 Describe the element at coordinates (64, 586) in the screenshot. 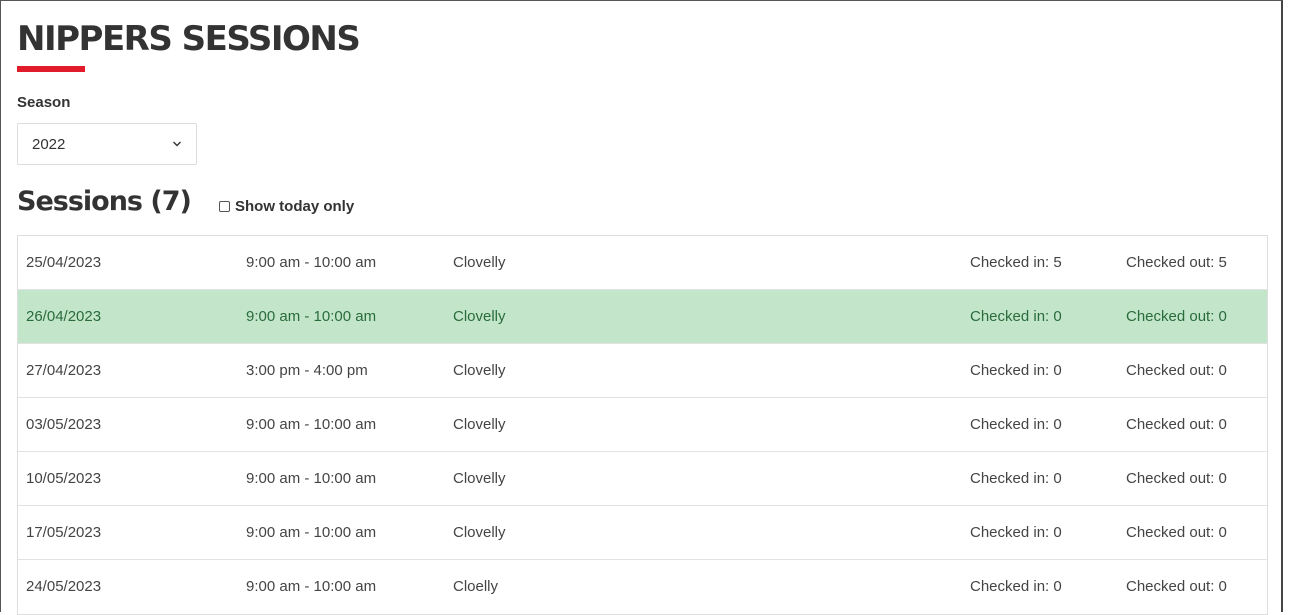

I see `session-date: 24/05/2023` at that location.